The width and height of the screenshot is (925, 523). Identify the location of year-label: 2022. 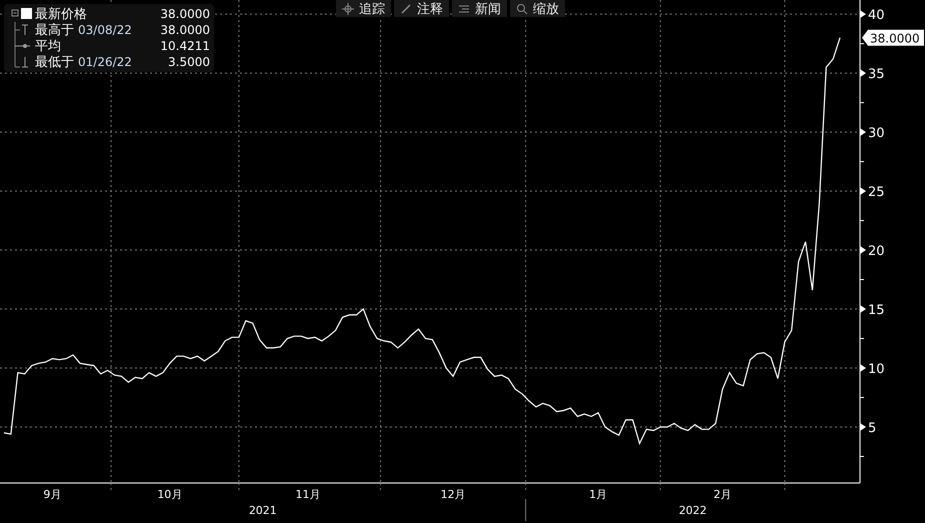
(692, 510).